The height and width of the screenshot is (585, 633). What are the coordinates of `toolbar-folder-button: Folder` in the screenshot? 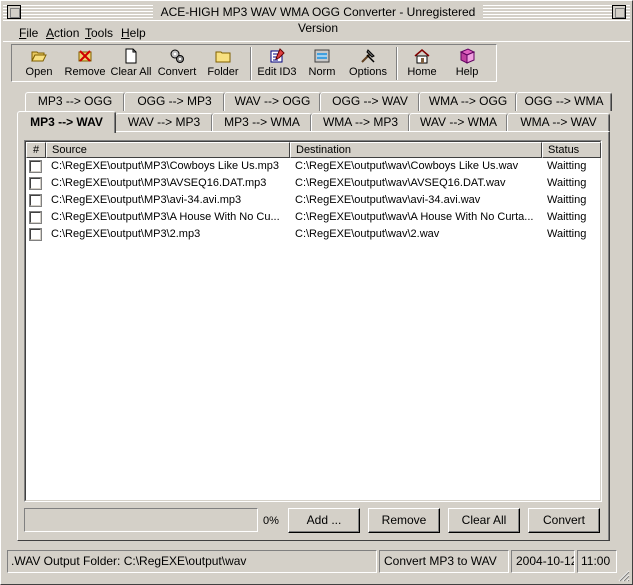 It's located at (223, 63).